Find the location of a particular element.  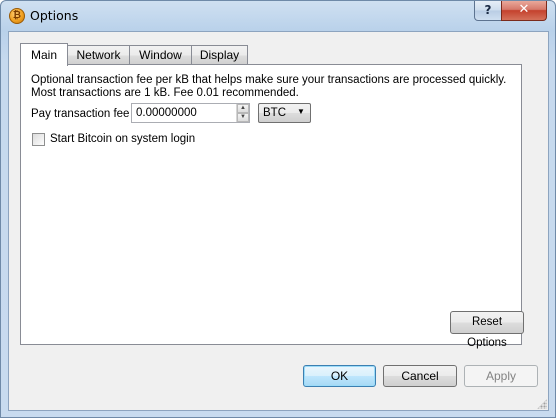

cancel-button: Cancel is located at coordinates (420, 376).